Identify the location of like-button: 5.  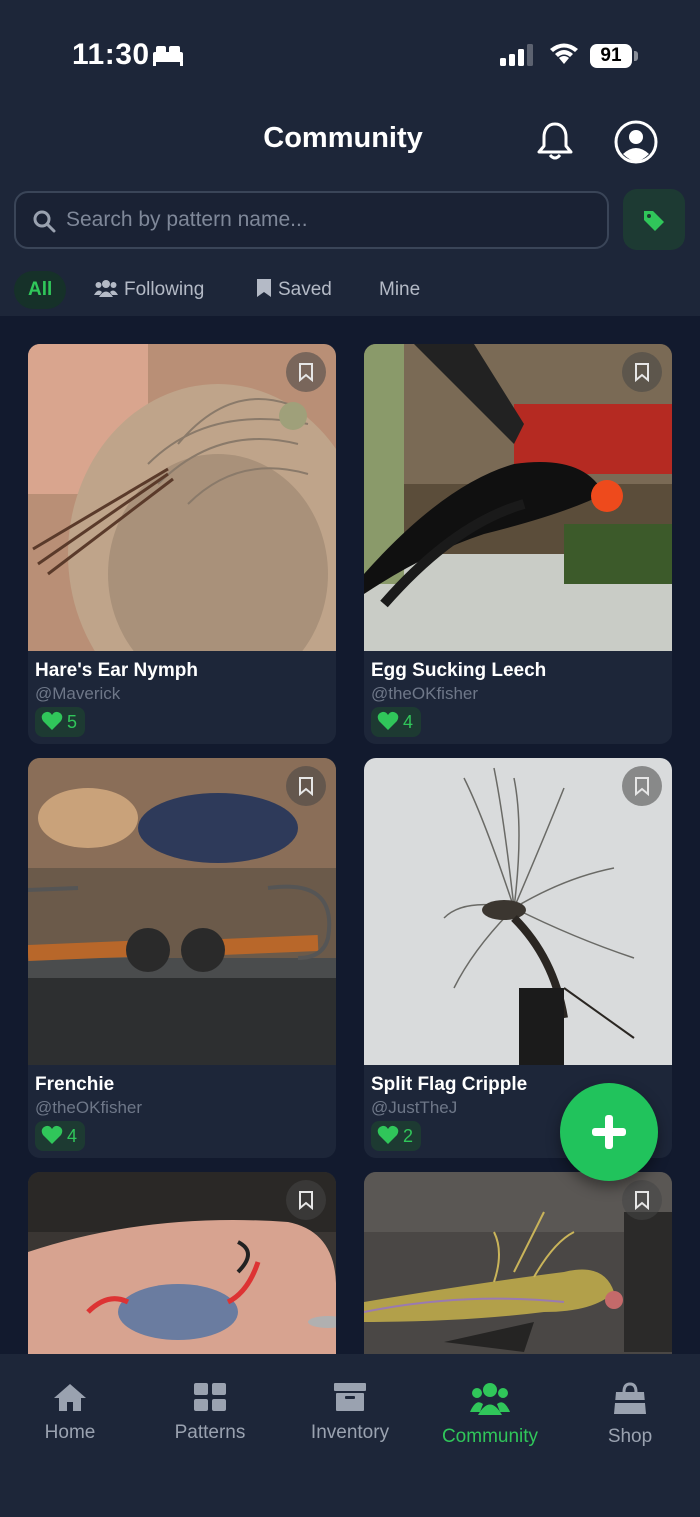
(60, 722).